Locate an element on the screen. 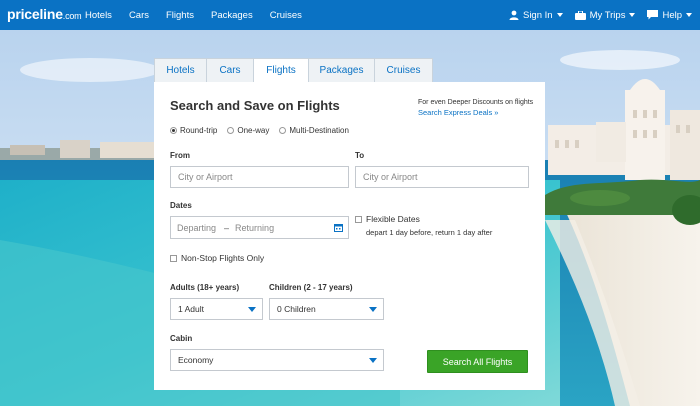 The height and width of the screenshot is (406, 700). flexible-dates-note: depart 1 day before, return 1 day after is located at coordinates (429, 232).